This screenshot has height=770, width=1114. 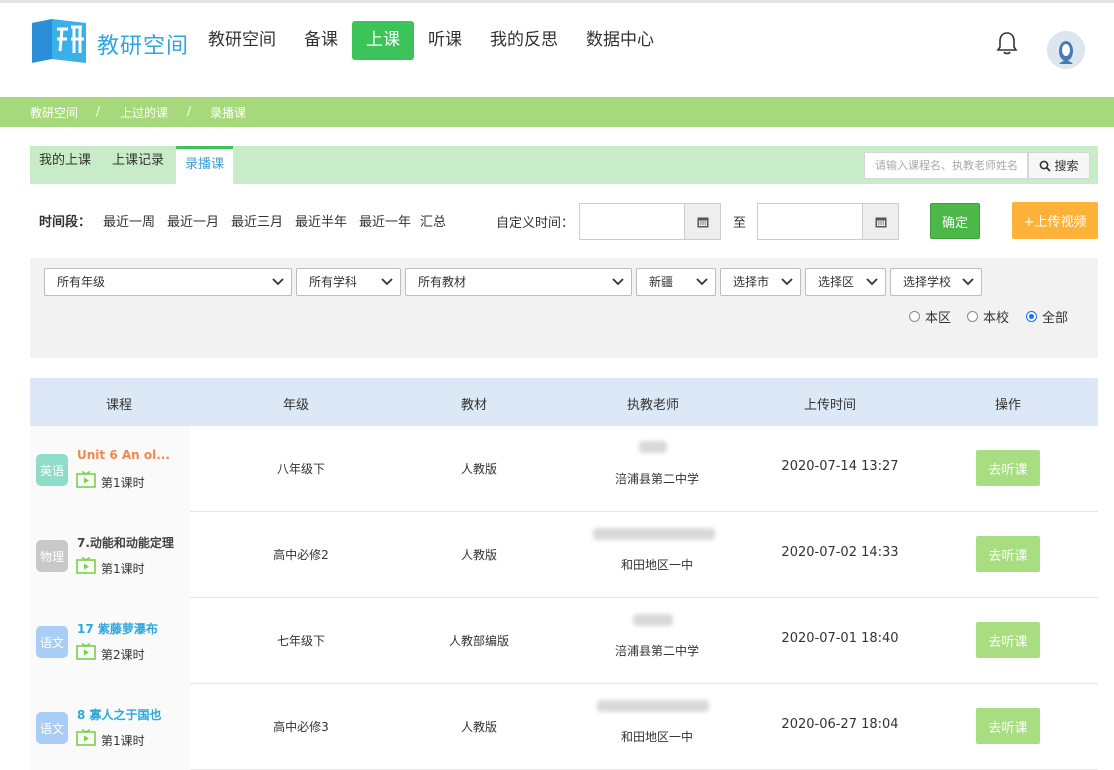 What do you see at coordinates (110, 555) in the screenshot?
I see `course-cell: 物理 7.动能和动能定理 第1课时` at bounding box center [110, 555].